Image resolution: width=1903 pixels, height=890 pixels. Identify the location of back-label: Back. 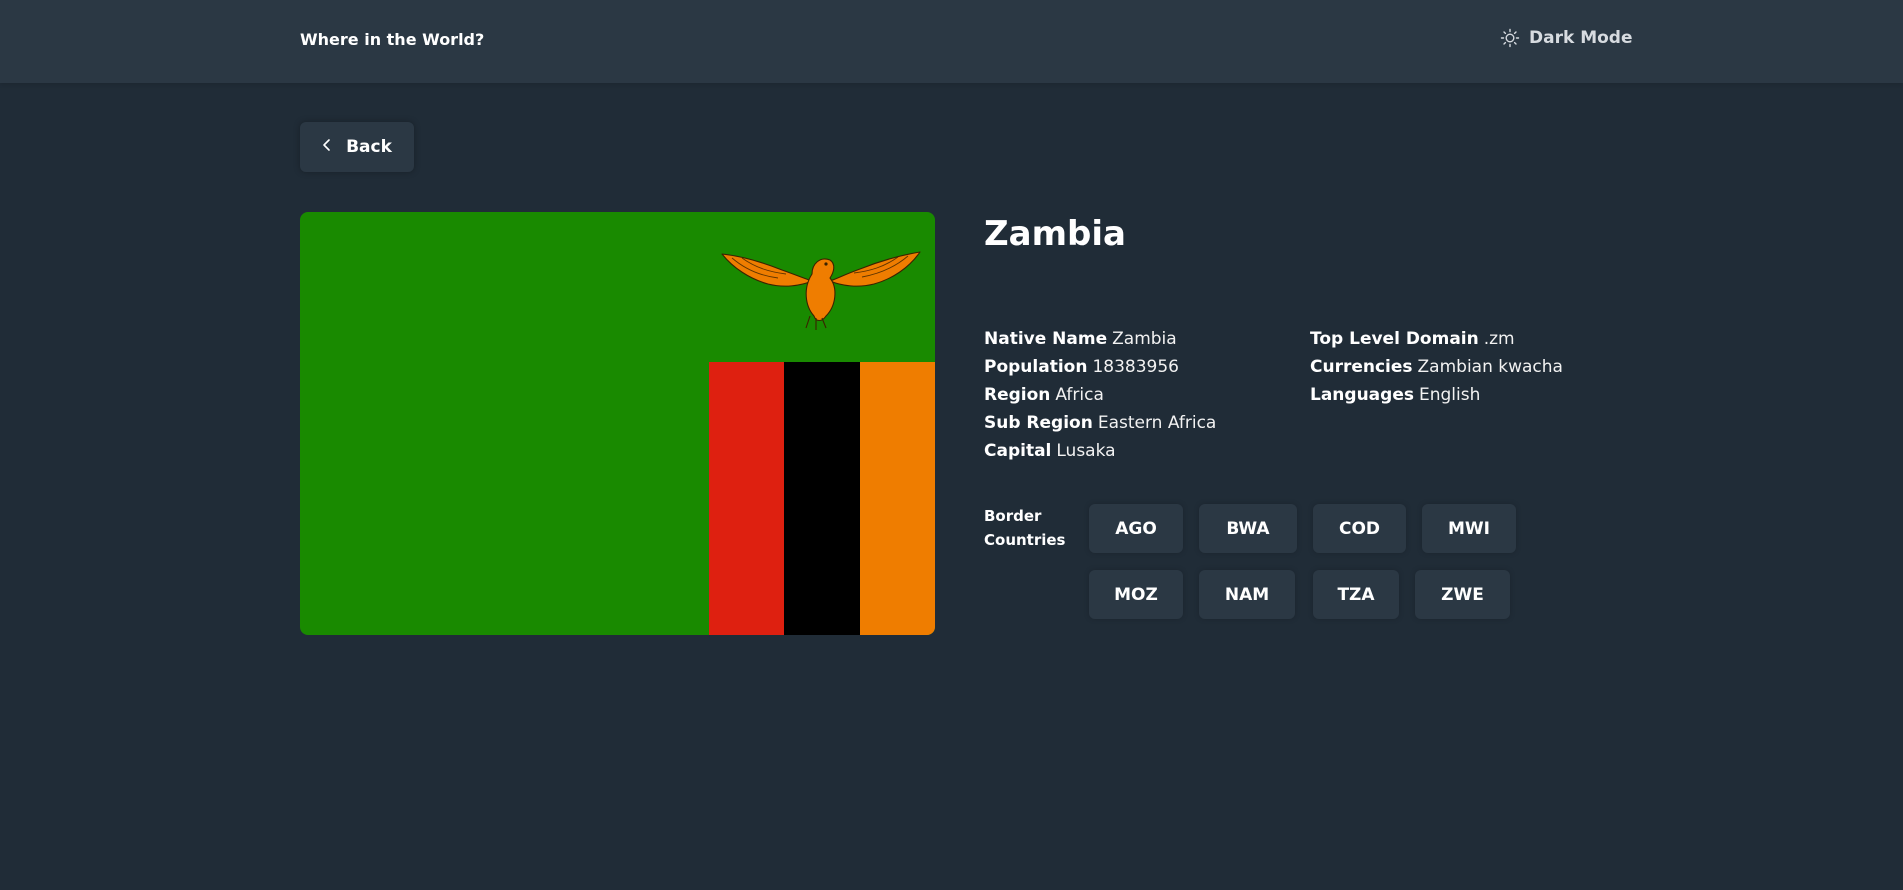
(369, 147).